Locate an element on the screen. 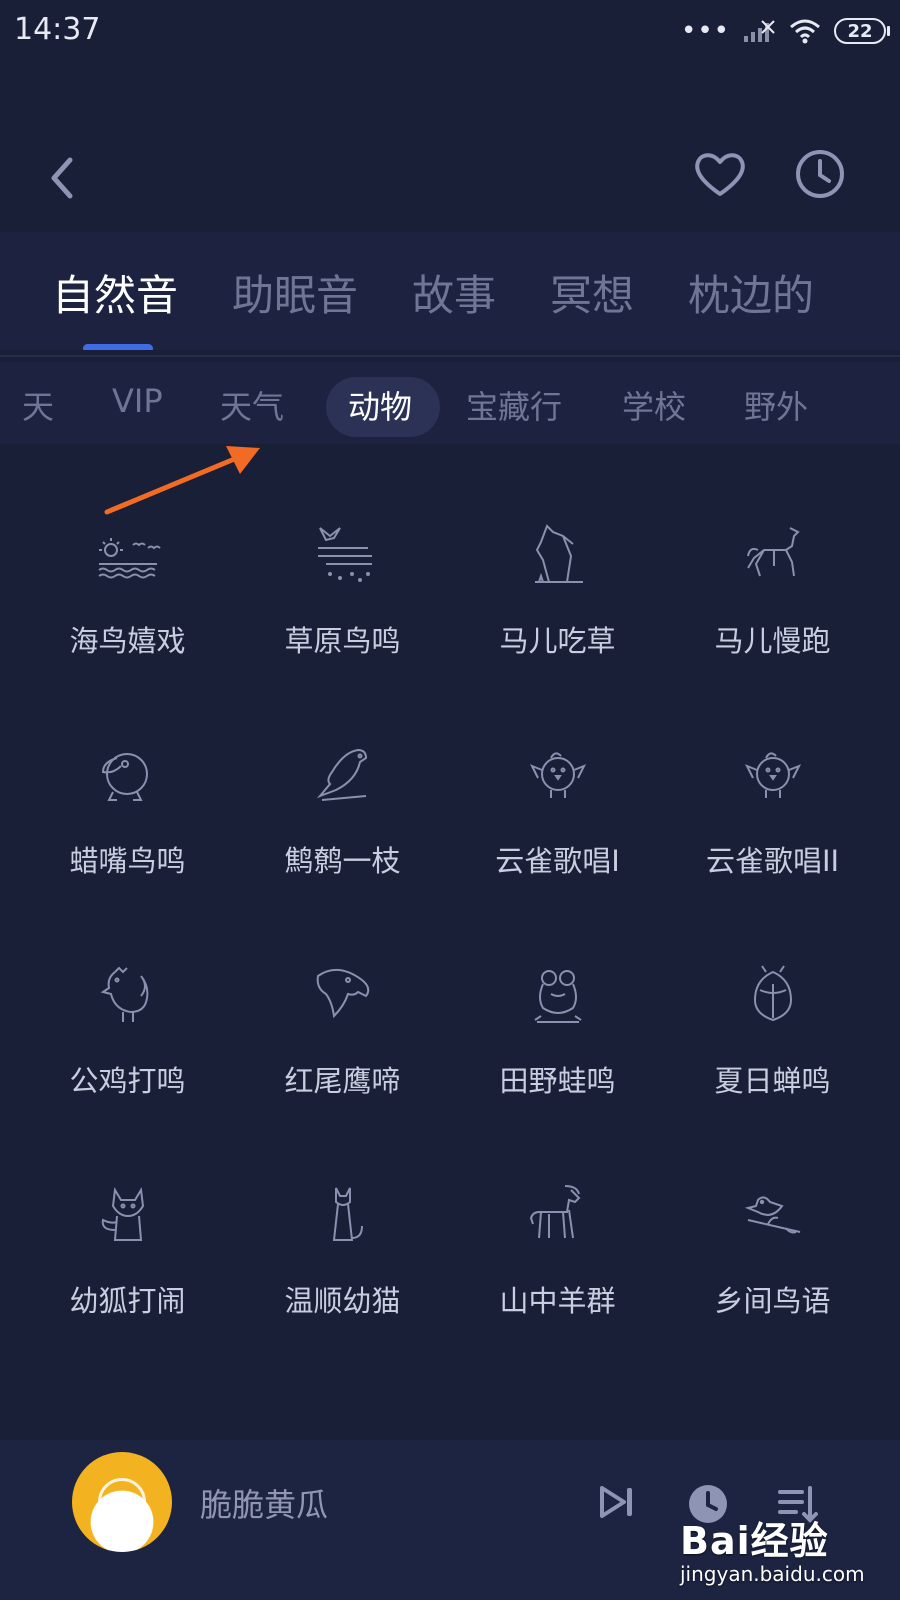  clock-icon is located at coordinates (820, 174).